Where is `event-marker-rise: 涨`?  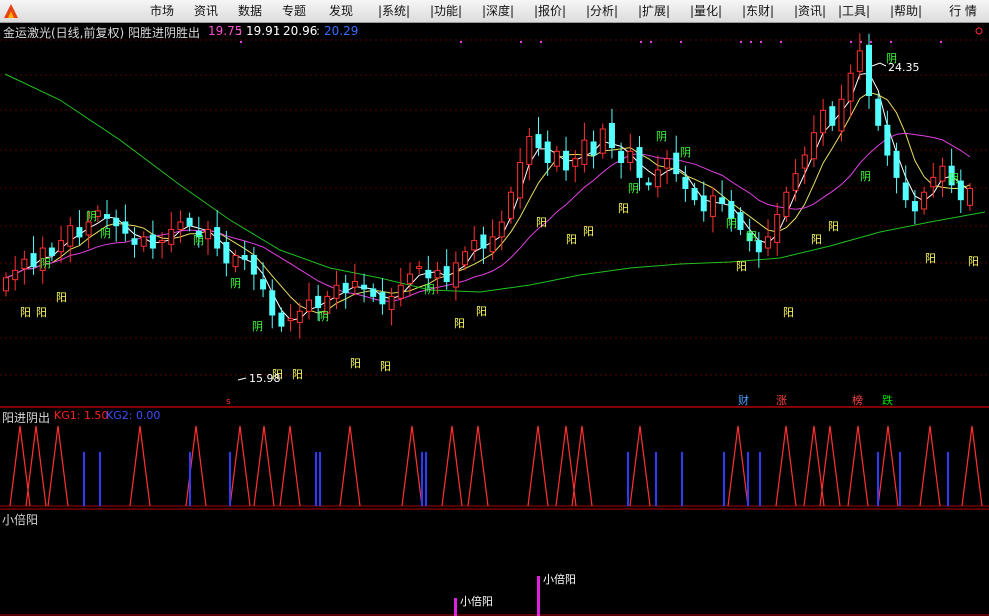
event-marker-rise: 涨 is located at coordinates (781, 400).